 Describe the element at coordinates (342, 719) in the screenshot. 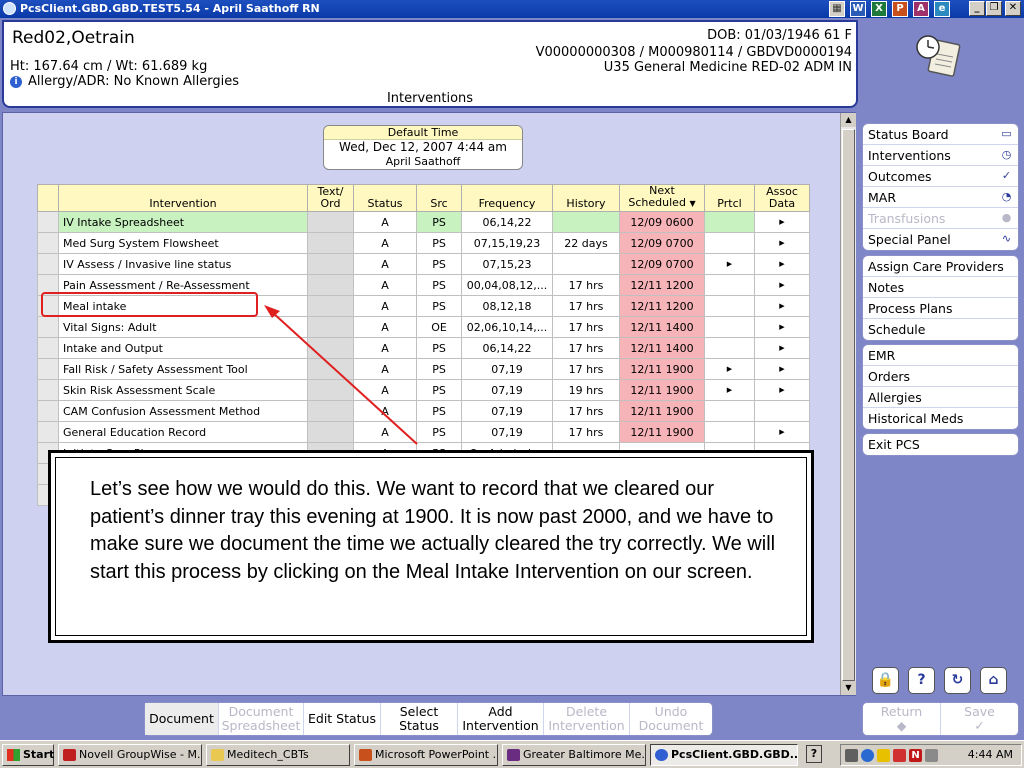

I see `edit-status-button: Edit Status` at that location.